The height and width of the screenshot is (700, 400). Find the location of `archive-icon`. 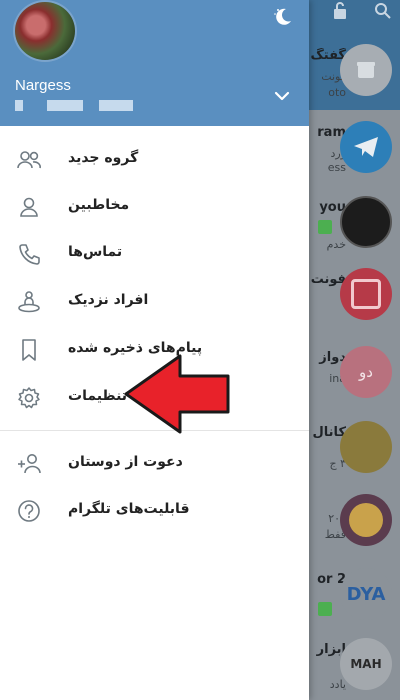

archive-icon is located at coordinates (366, 70).